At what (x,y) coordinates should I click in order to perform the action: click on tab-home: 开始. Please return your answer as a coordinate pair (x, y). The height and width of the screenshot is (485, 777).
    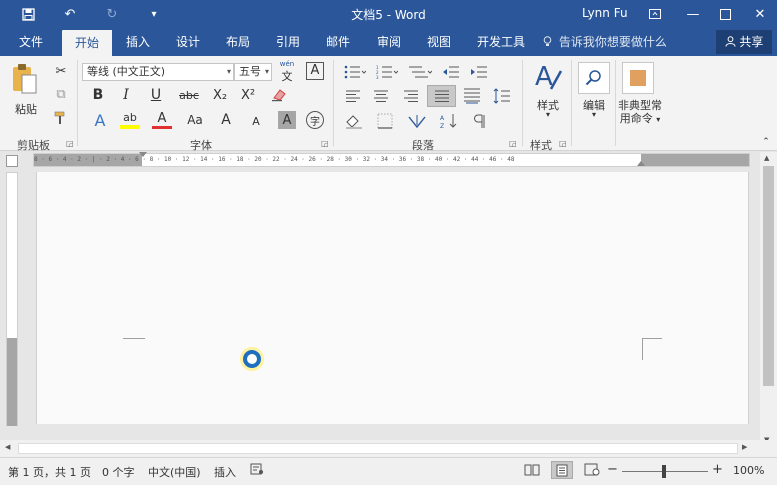
    Looking at the image, I should click on (87, 43).